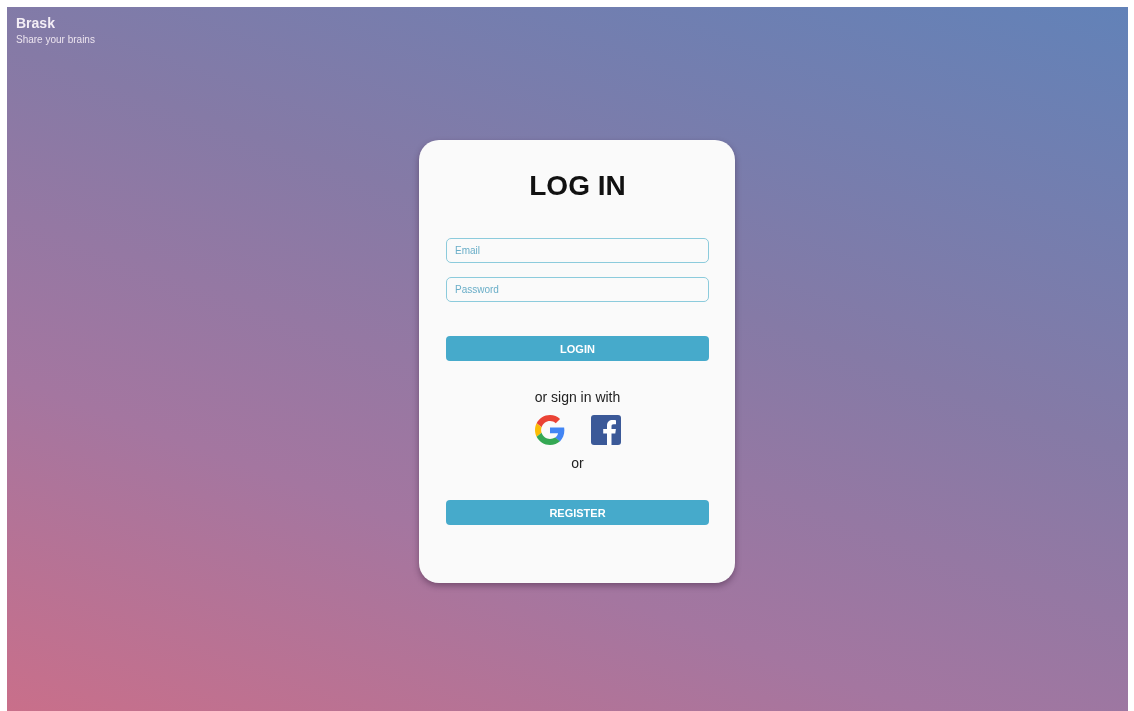 The width and height of the screenshot is (1134, 711). Describe the element at coordinates (577, 512) in the screenshot. I see `register-button: REGISTER` at that location.